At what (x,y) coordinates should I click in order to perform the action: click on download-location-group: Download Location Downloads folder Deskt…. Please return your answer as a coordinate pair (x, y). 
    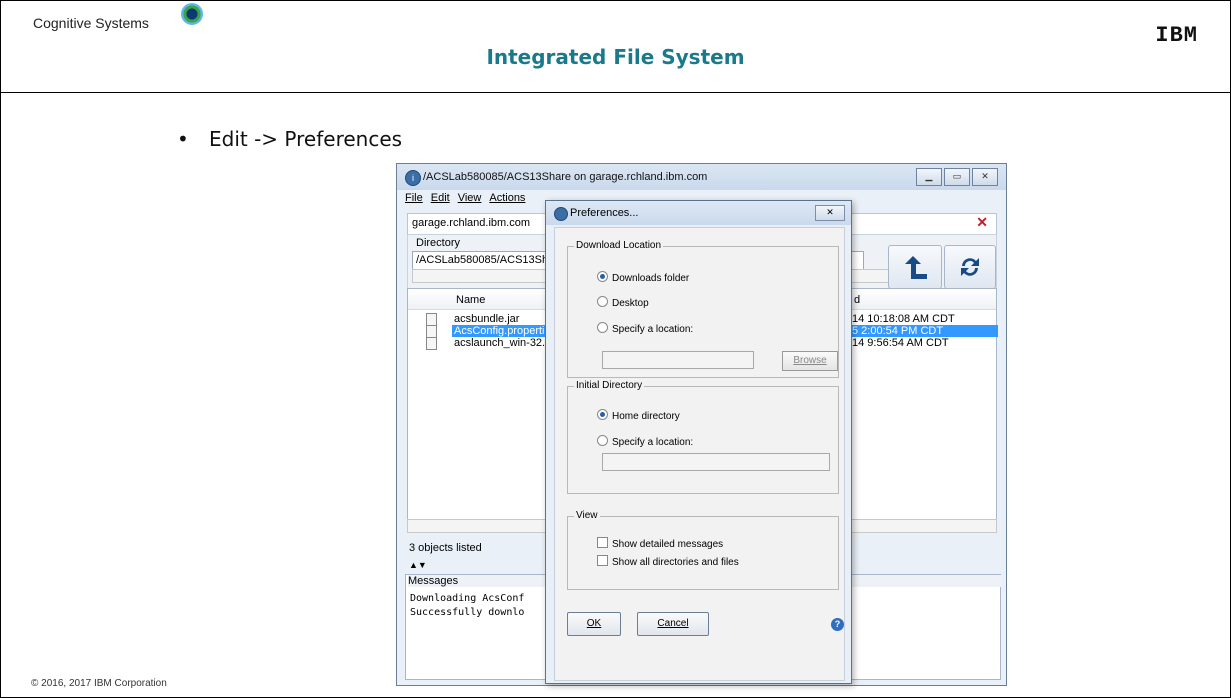
    Looking at the image, I should click on (703, 309).